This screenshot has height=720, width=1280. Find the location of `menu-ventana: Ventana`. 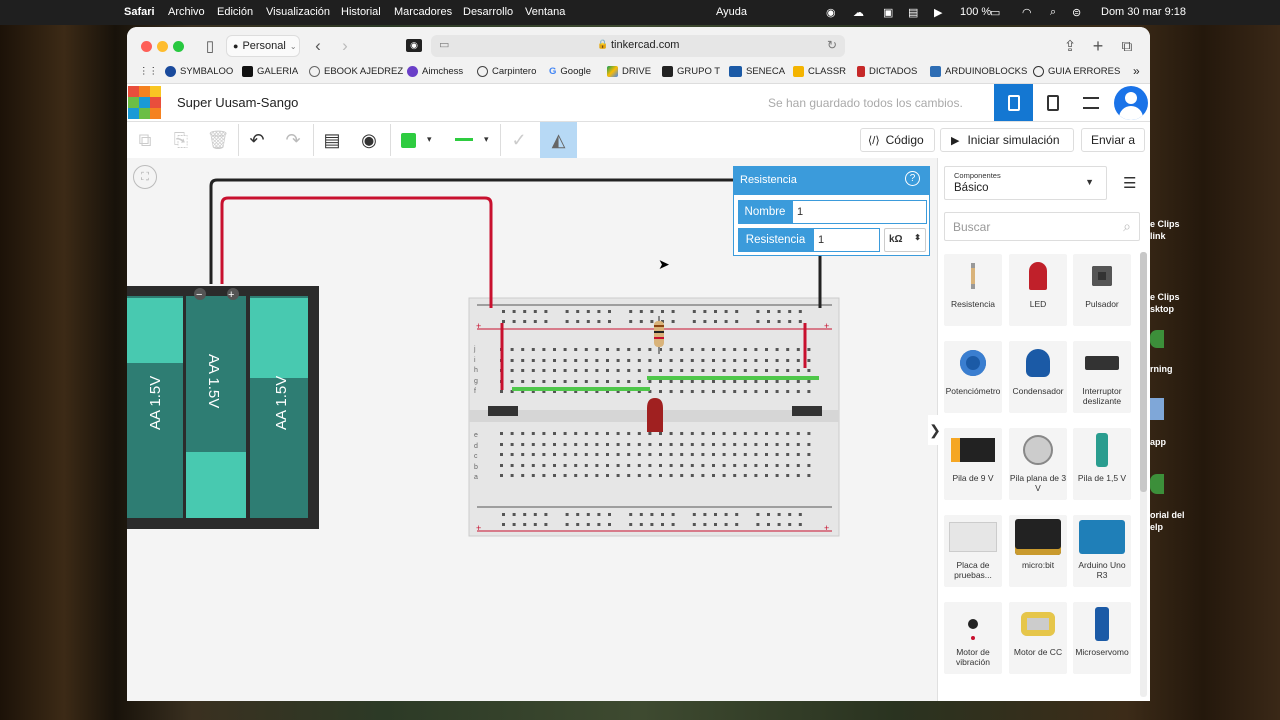

menu-ventana: Ventana is located at coordinates (545, 12).